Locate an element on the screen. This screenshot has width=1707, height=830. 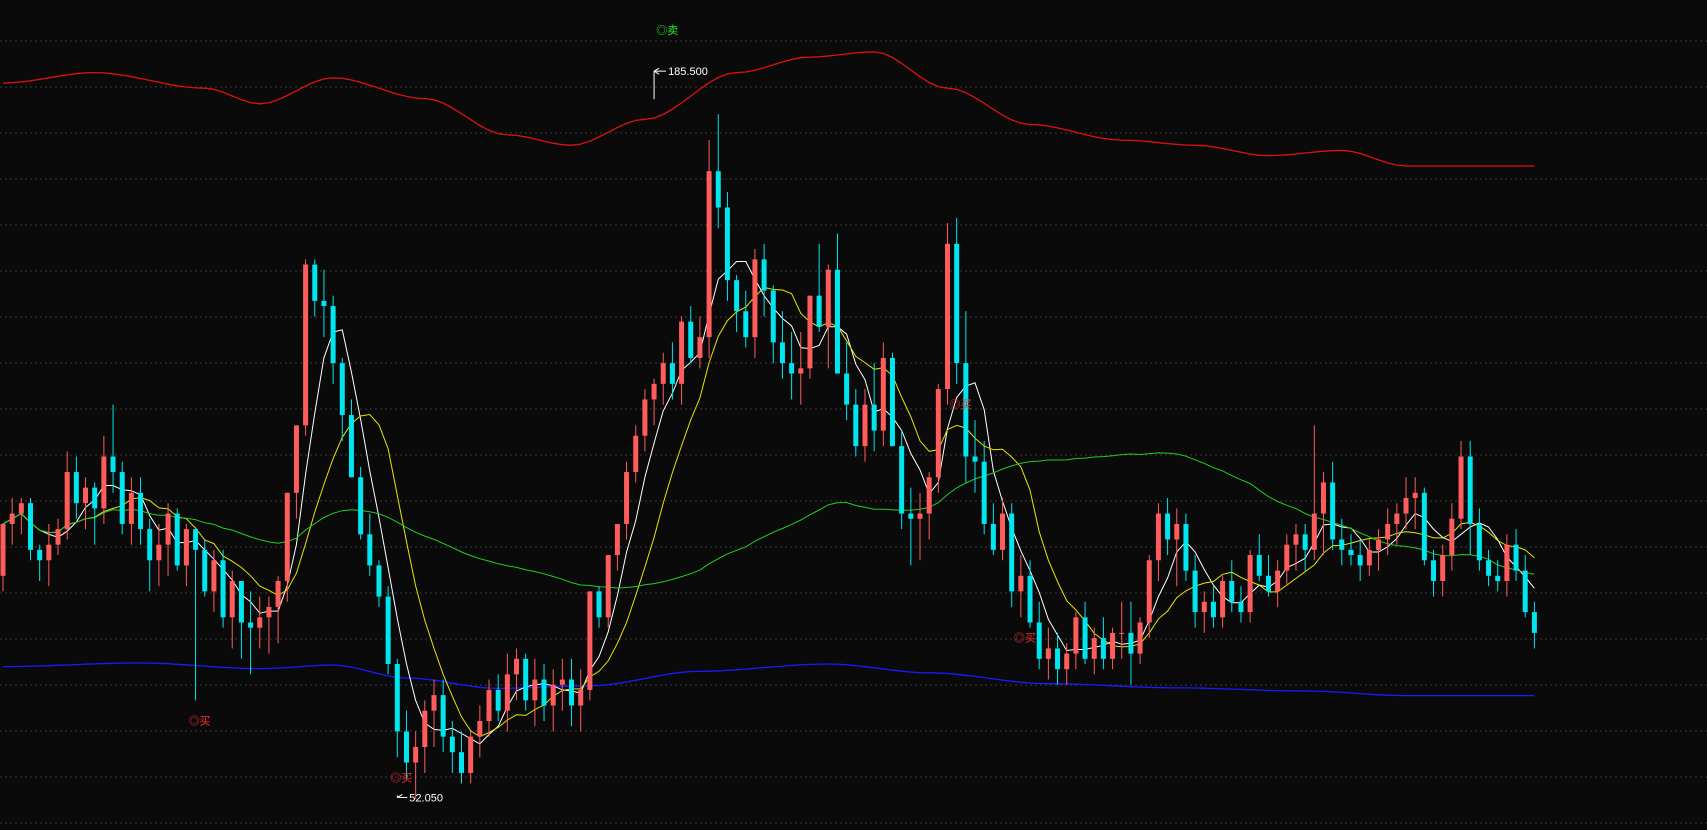
low-price-label: 52.050 is located at coordinates (426, 798).